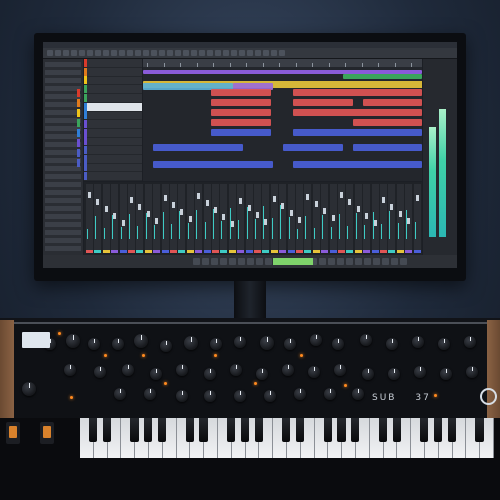 The width and height of the screenshot is (500, 500). What do you see at coordinates (382, 76) in the screenshot?
I see `track-band-green` at bounding box center [382, 76].